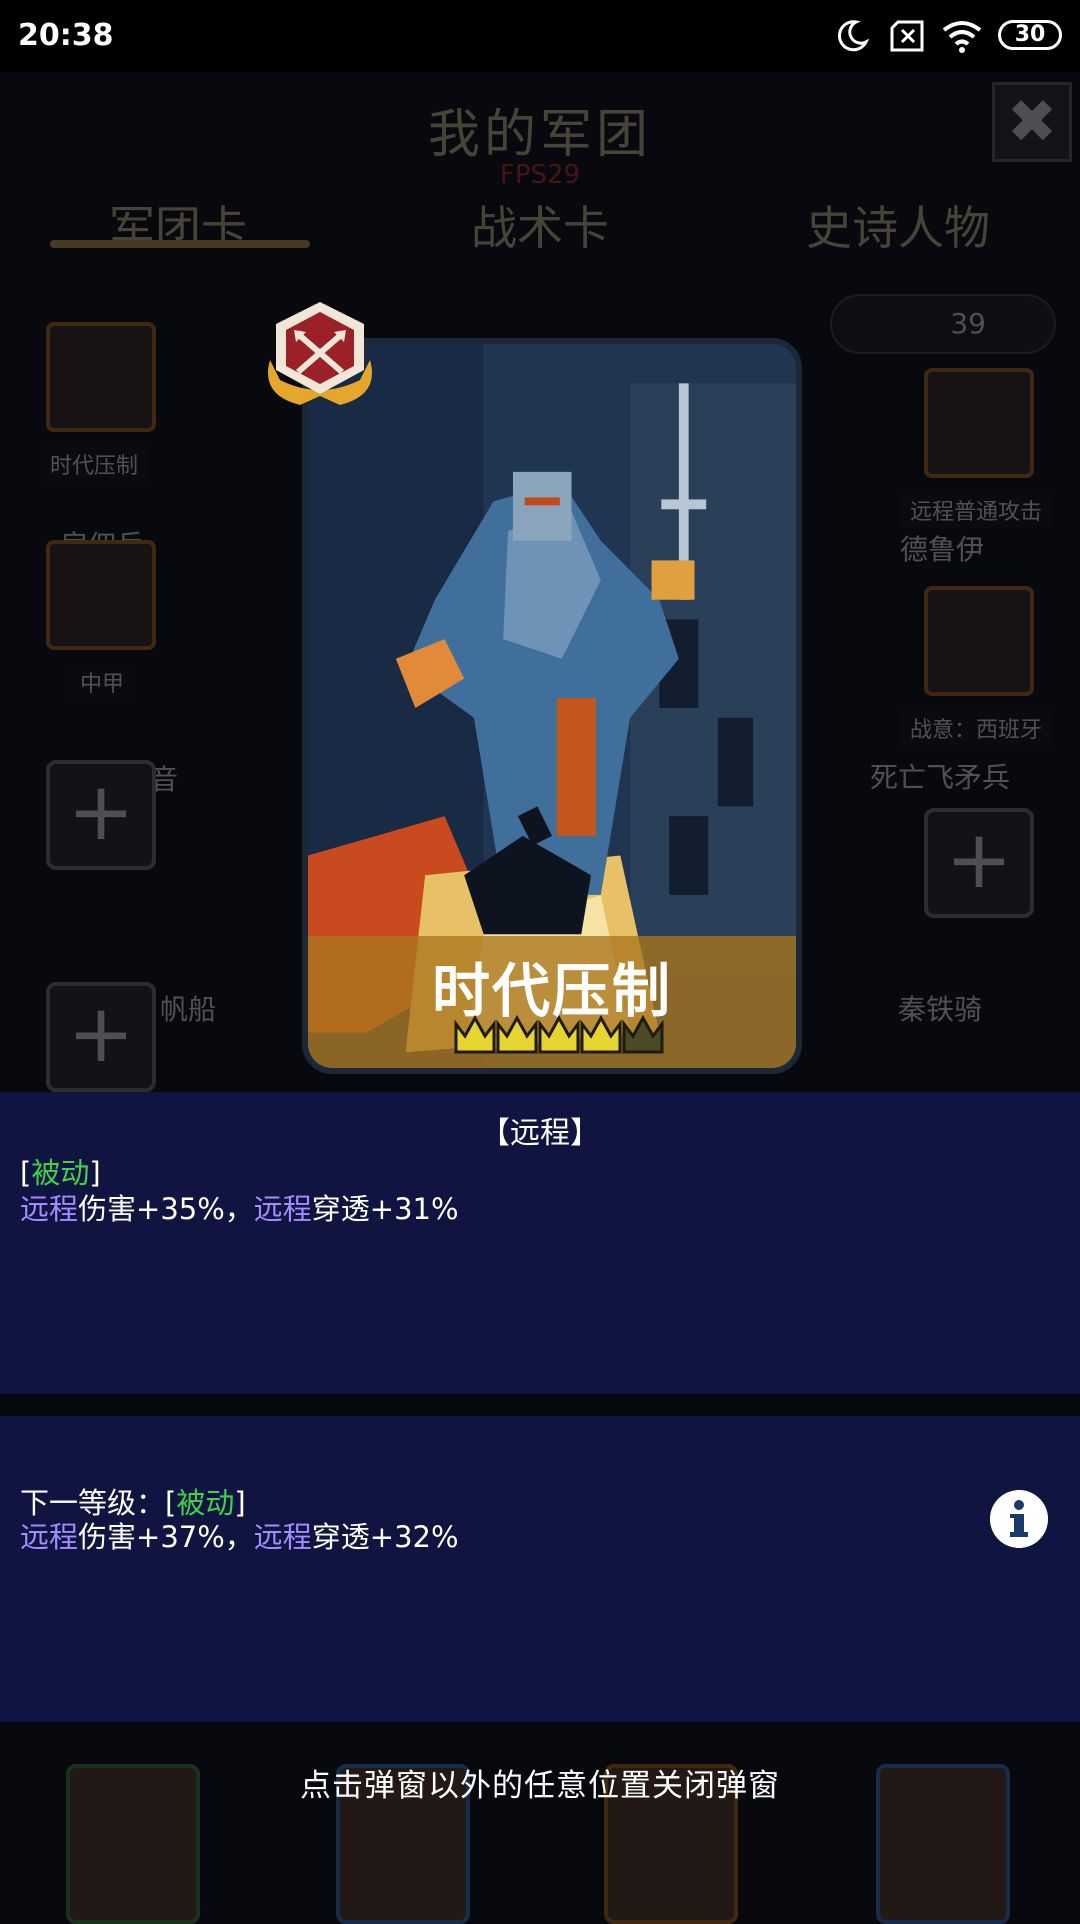  I want to click on status-time: 20:38, so click(66, 35).